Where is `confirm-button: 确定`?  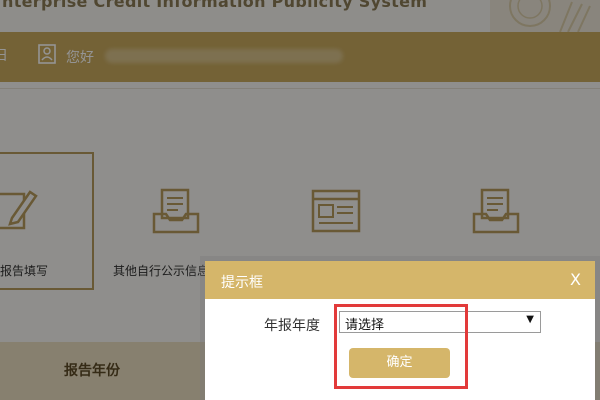
confirm-button: 确定 is located at coordinates (399, 363).